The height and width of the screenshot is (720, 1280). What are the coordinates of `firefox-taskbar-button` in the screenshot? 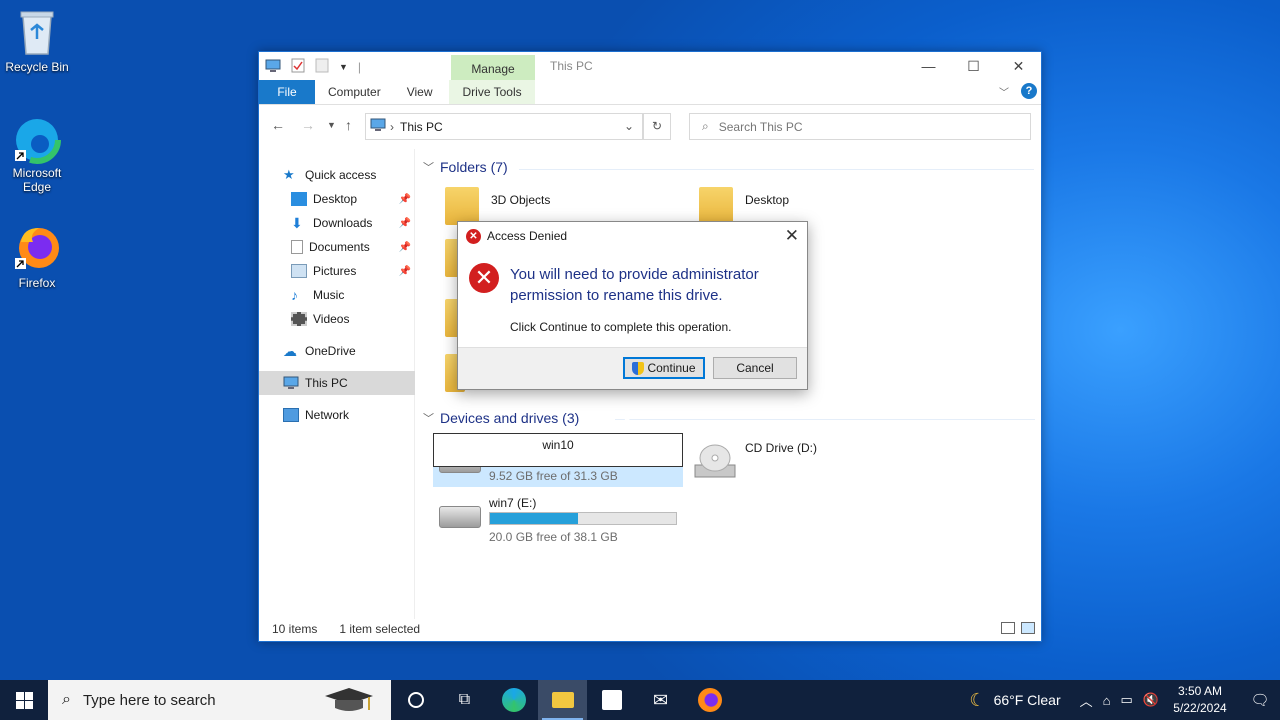 It's located at (709, 700).